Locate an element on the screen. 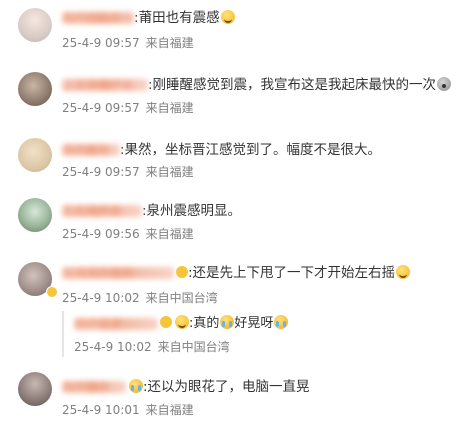 The height and width of the screenshot is (425, 466). comment-source: 来自中国台湾 is located at coordinates (181, 298).